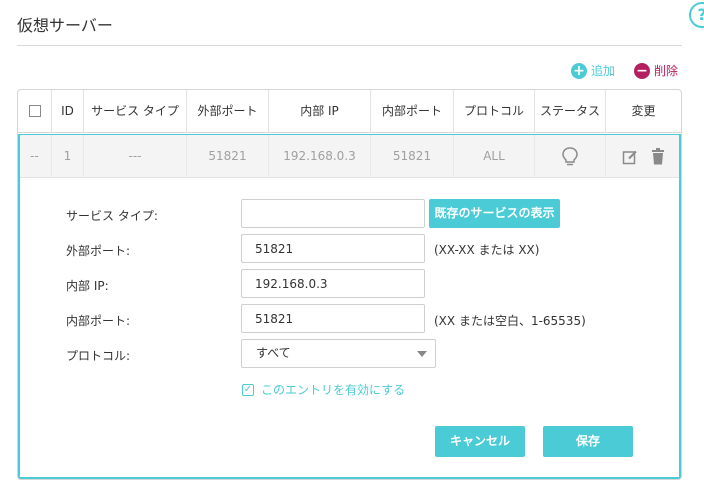 Image resolution: width=704 pixels, height=481 pixels. Describe the element at coordinates (494, 213) in the screenshot. I see `show-existing-services-button: 既存のサービスの表示` at that location.